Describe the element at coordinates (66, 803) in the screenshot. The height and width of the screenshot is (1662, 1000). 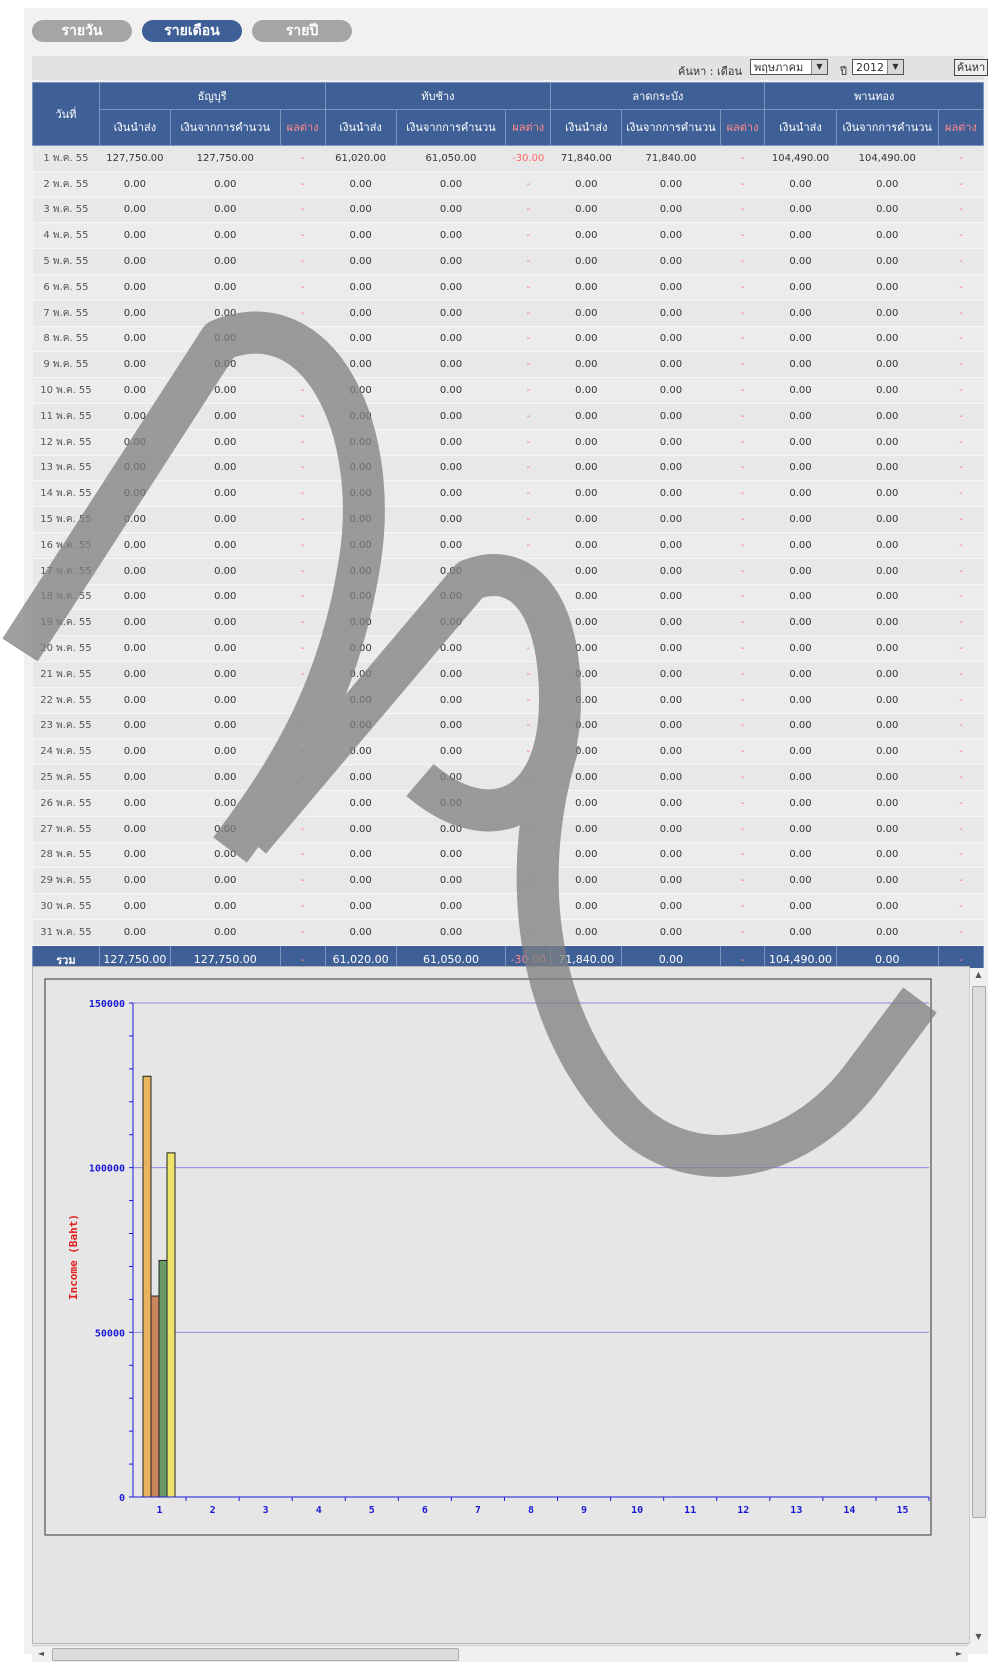
I see `day-cell: 26 พ.ค. 55` at that location.